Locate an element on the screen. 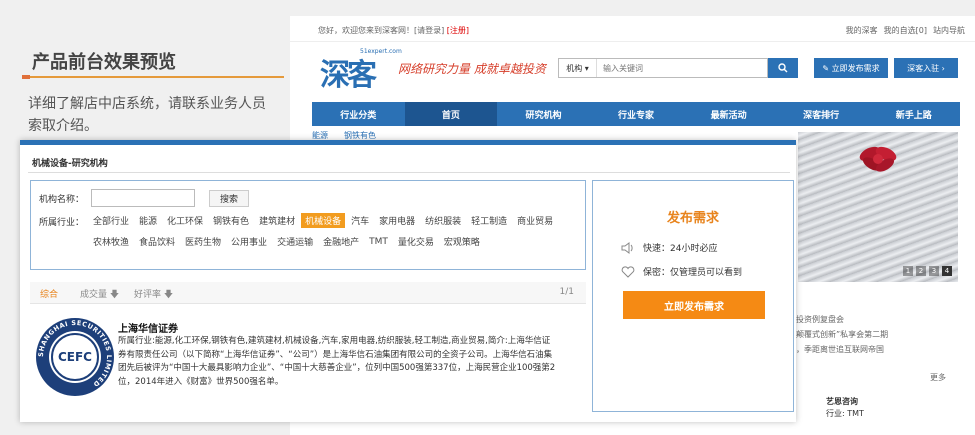  sort-volume: 成交量 🡇 is located at coordinates (99, 295).